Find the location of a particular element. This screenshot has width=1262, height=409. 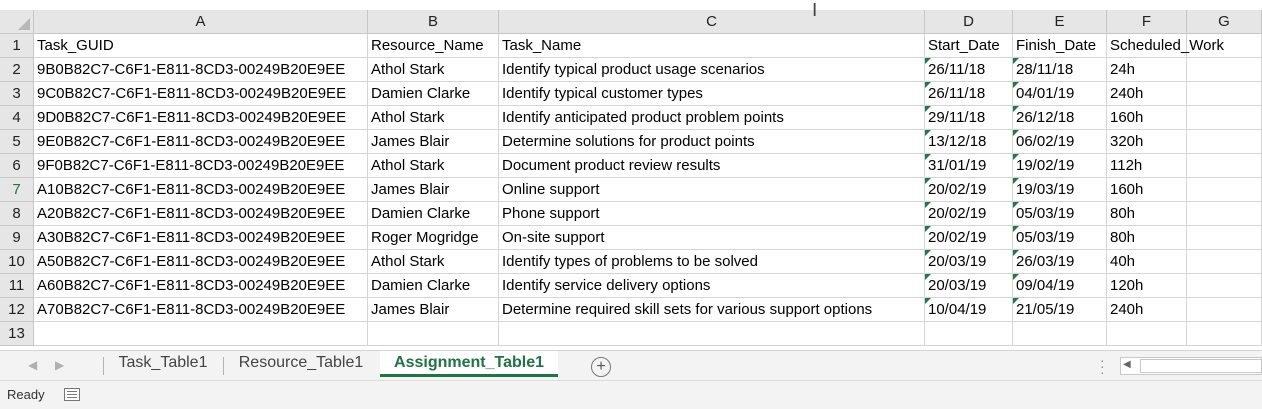

splitter-handle-icon: · · · is located at coordinates (1102, 366).